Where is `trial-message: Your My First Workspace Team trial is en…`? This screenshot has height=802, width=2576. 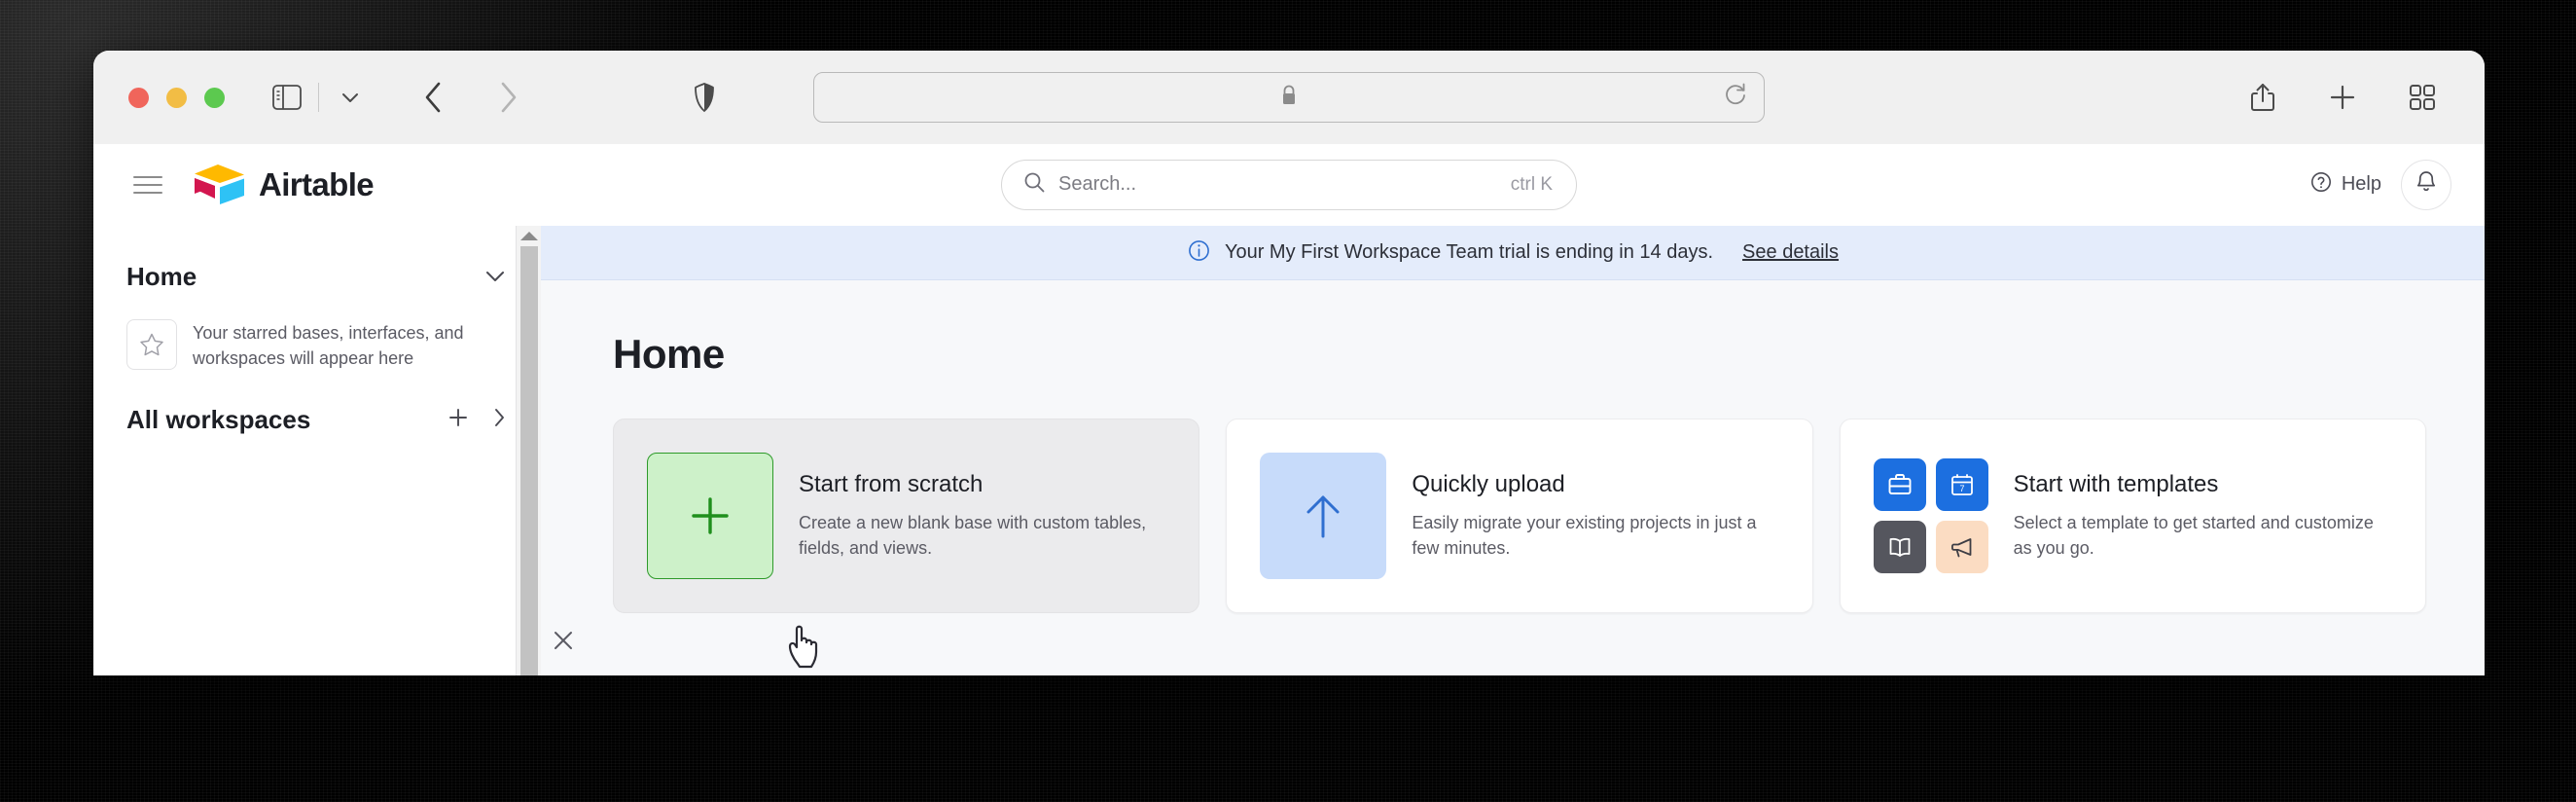
trial-message: Your My First Workspace Team trial is en… is located at coordinates (1469, 252).